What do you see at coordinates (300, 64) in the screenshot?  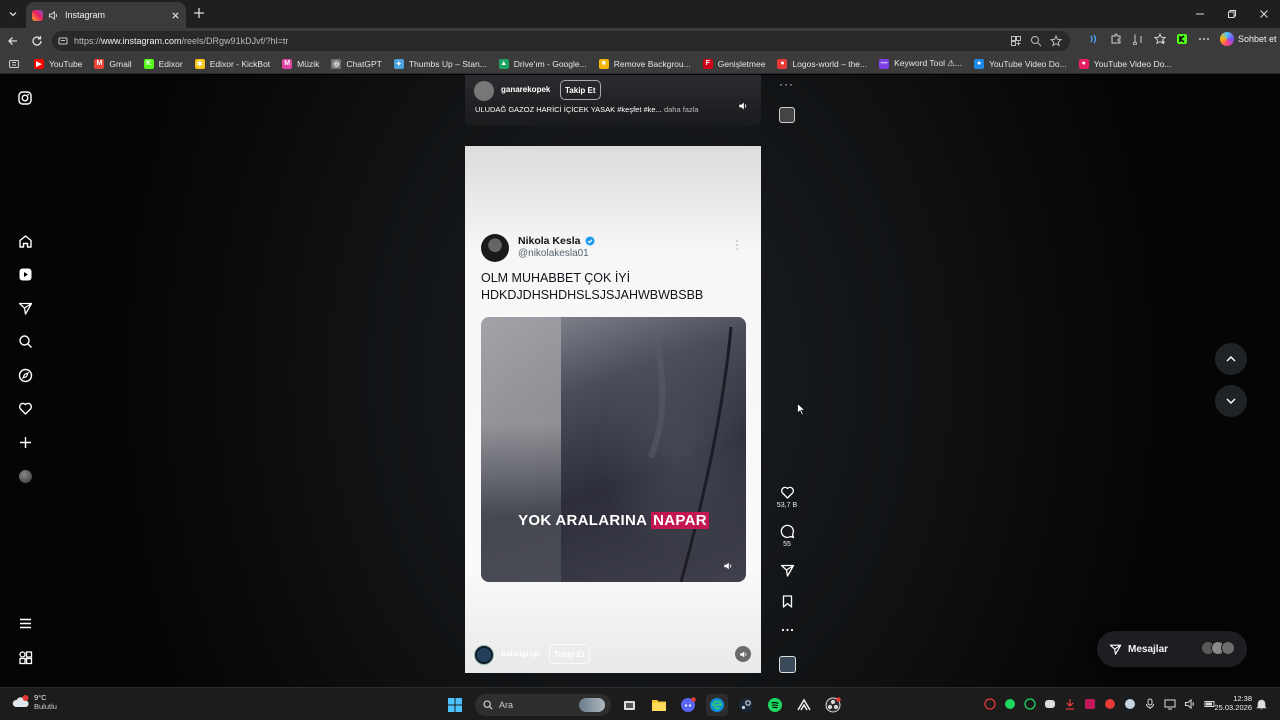 I see `bookmark-item: M Müzik` at bounding box center [300, 64].